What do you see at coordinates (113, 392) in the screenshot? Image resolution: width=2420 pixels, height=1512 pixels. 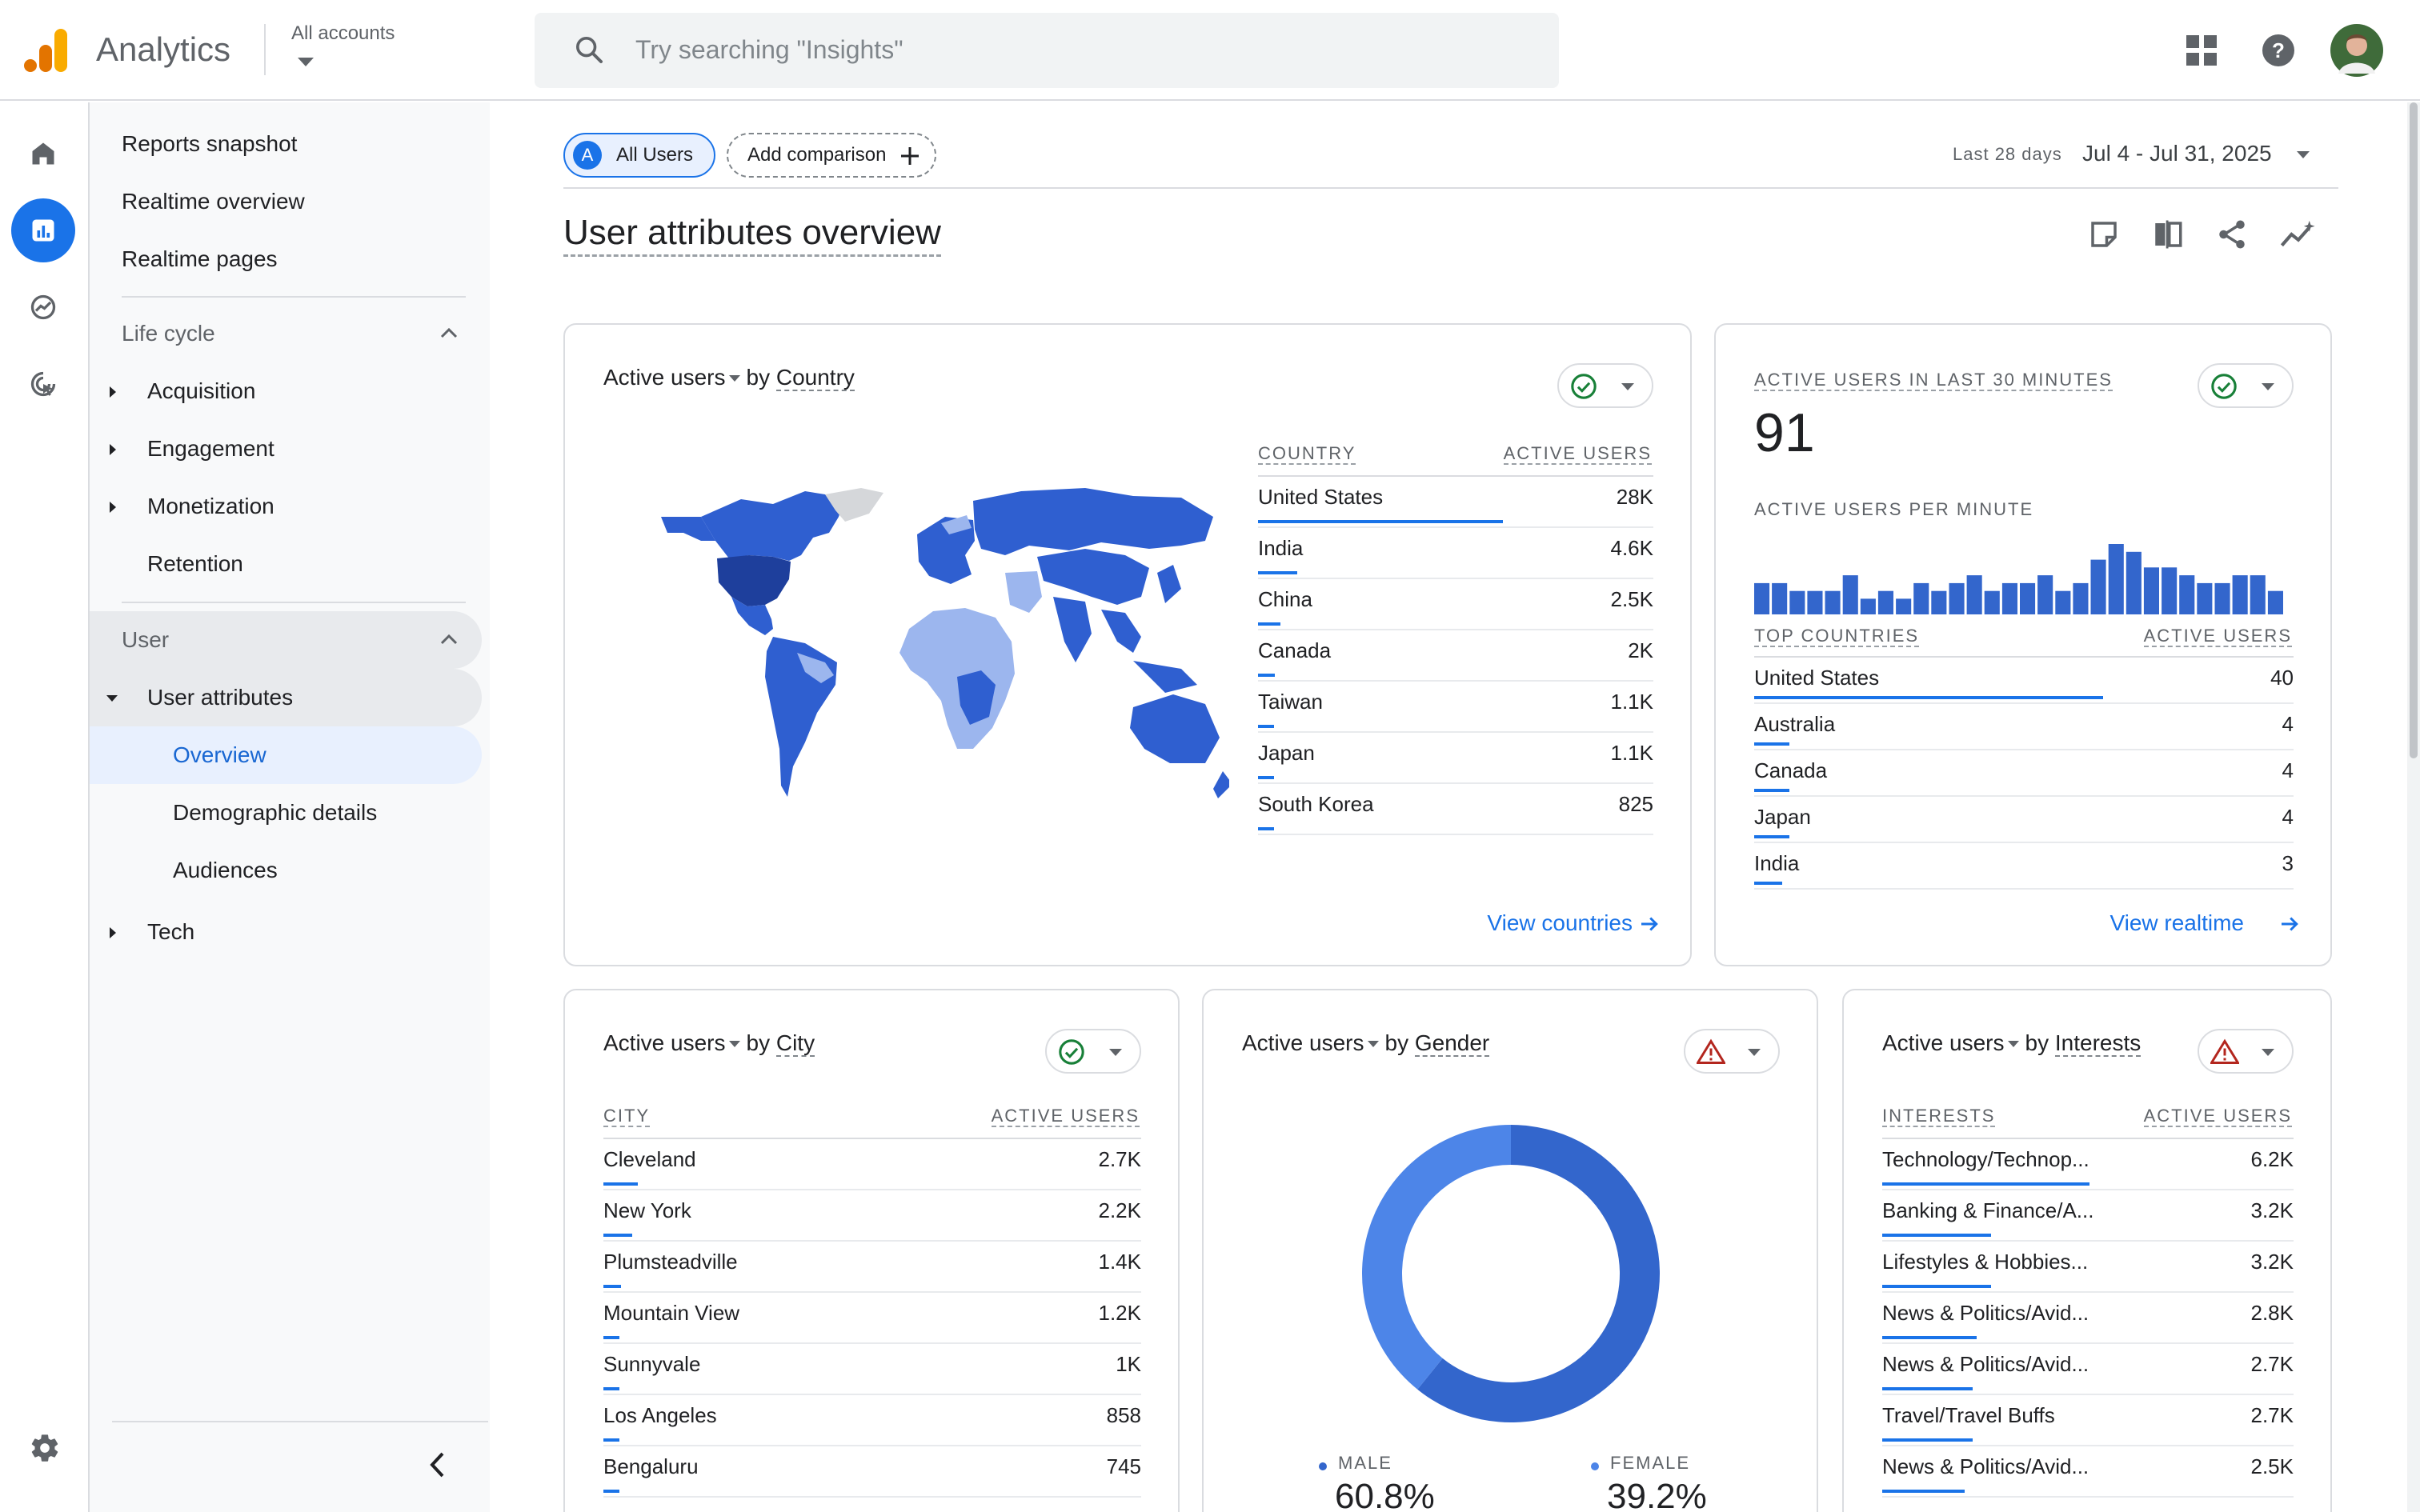 I see `expand-acquisition-icon` at bounding box center [113, 392].